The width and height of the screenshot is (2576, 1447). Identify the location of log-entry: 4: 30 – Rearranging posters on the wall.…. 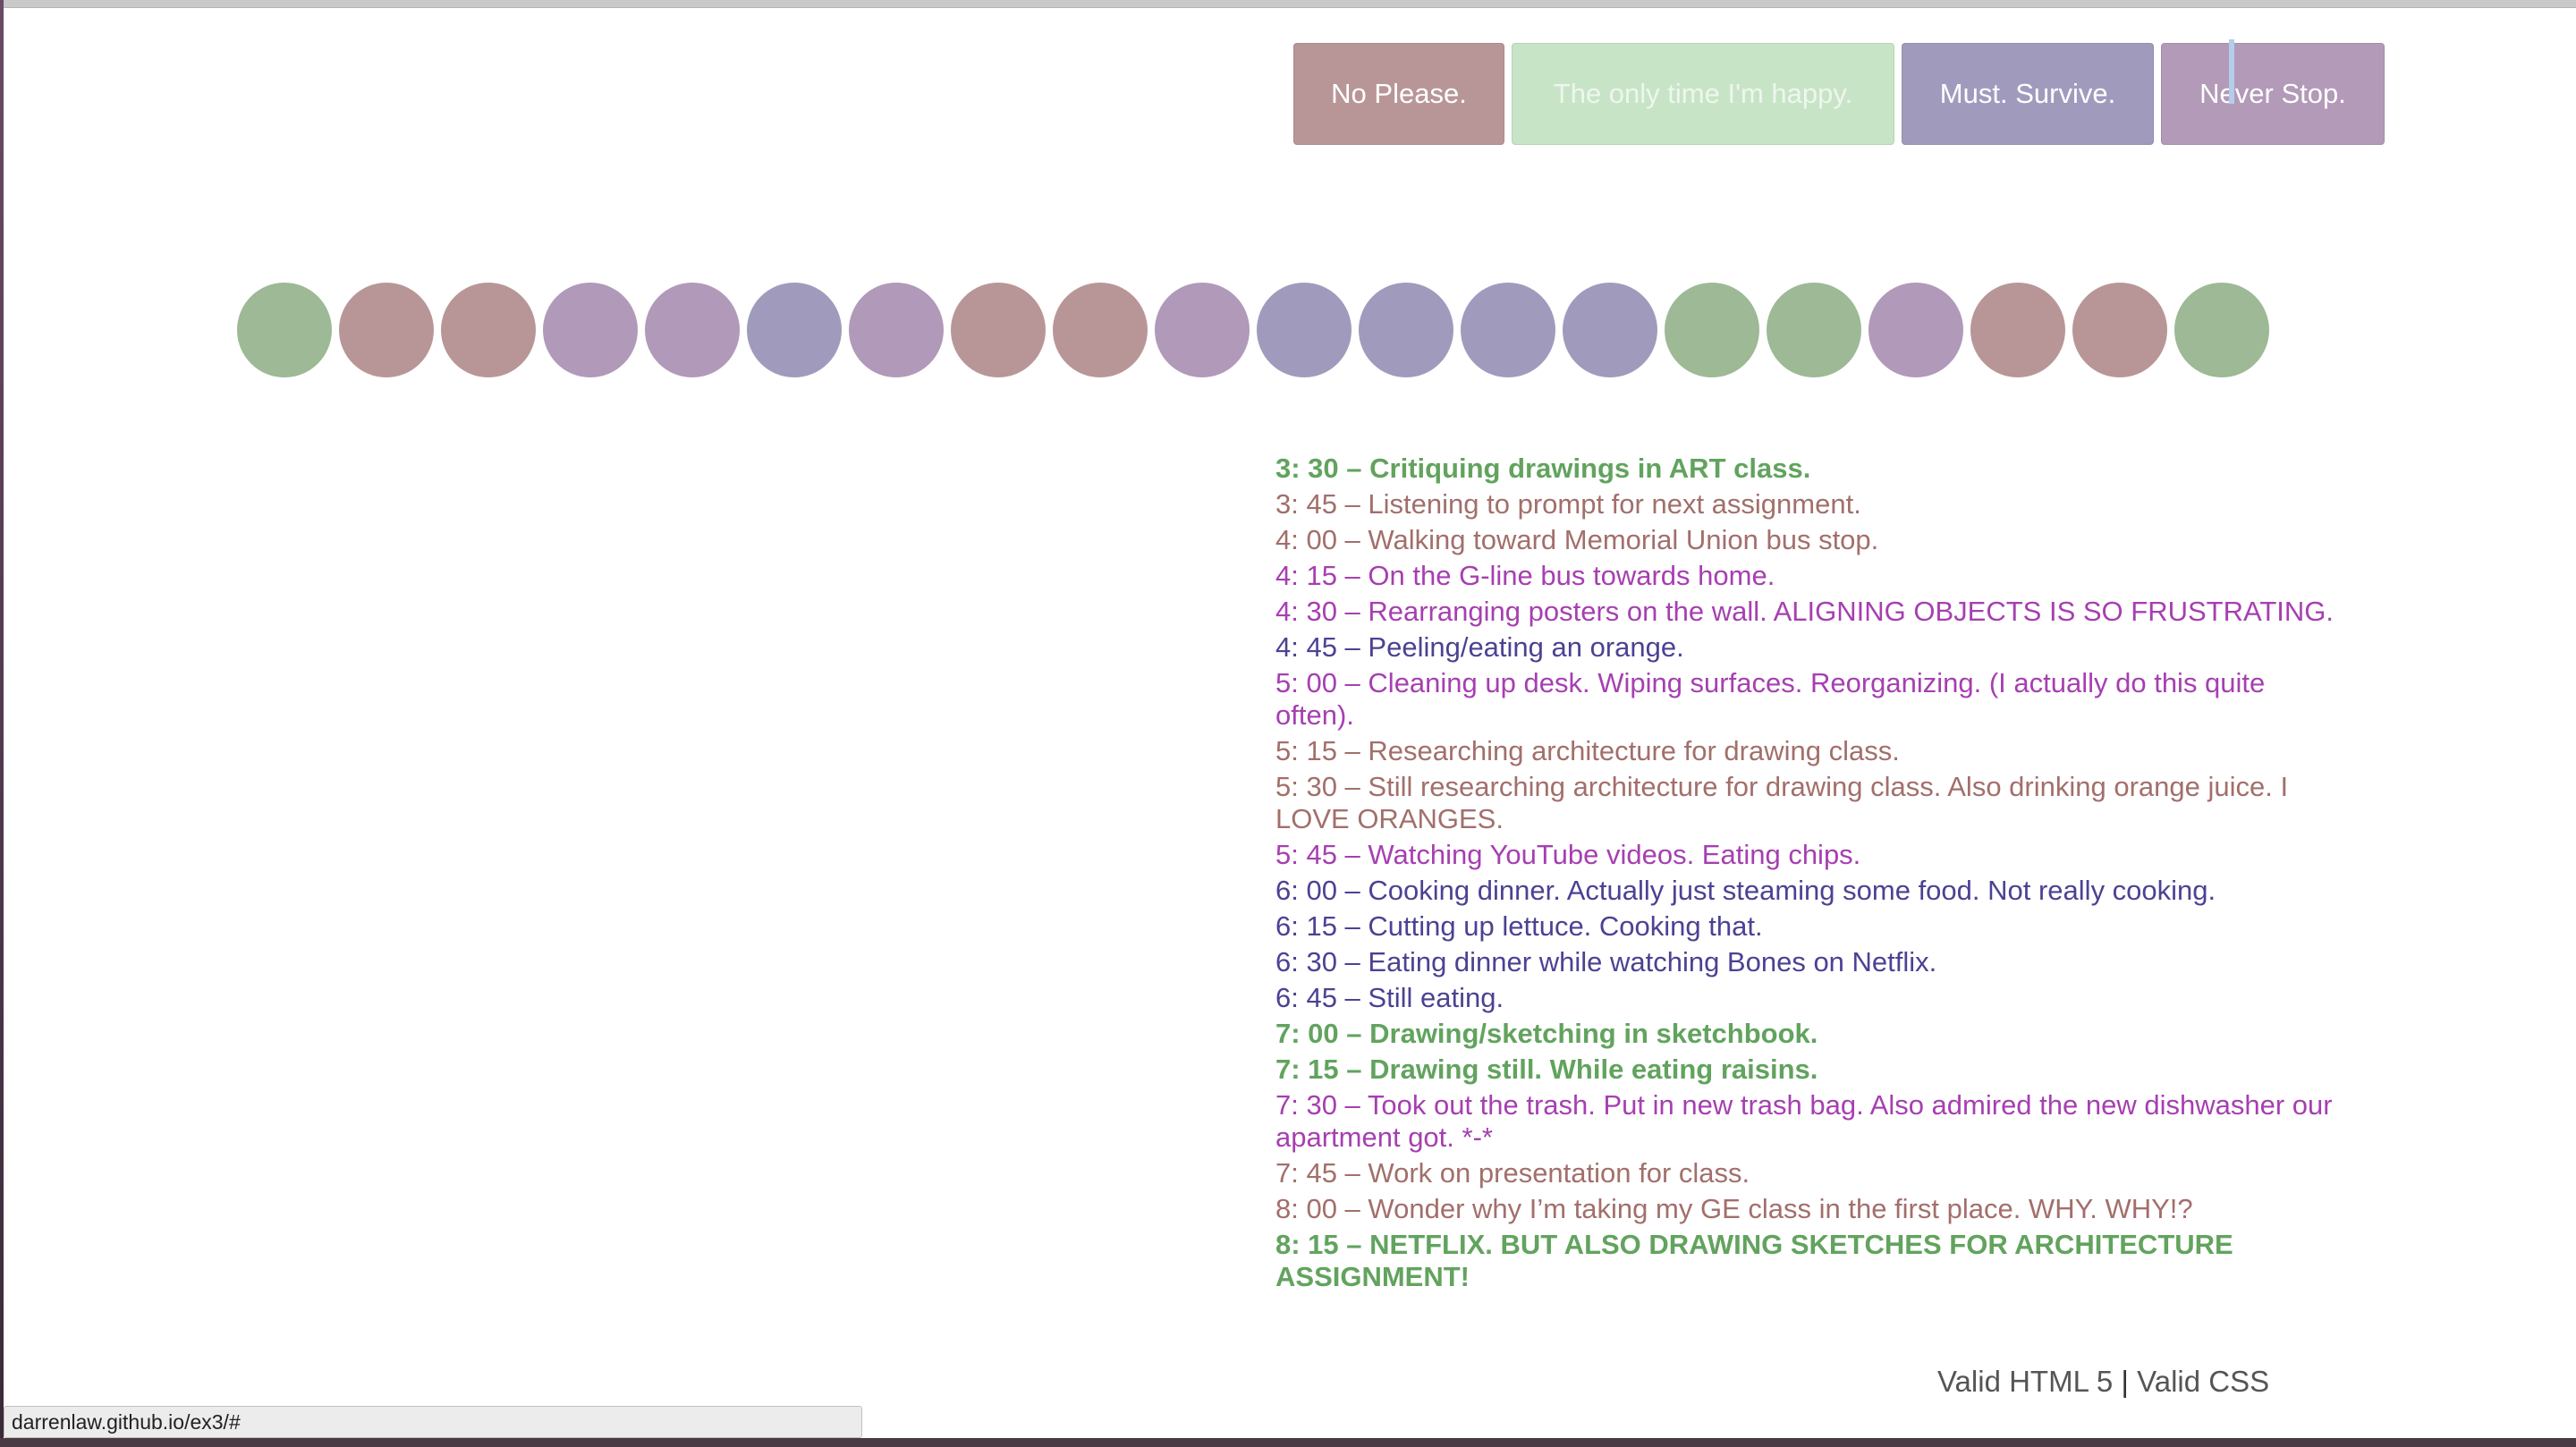
(1804, 611).